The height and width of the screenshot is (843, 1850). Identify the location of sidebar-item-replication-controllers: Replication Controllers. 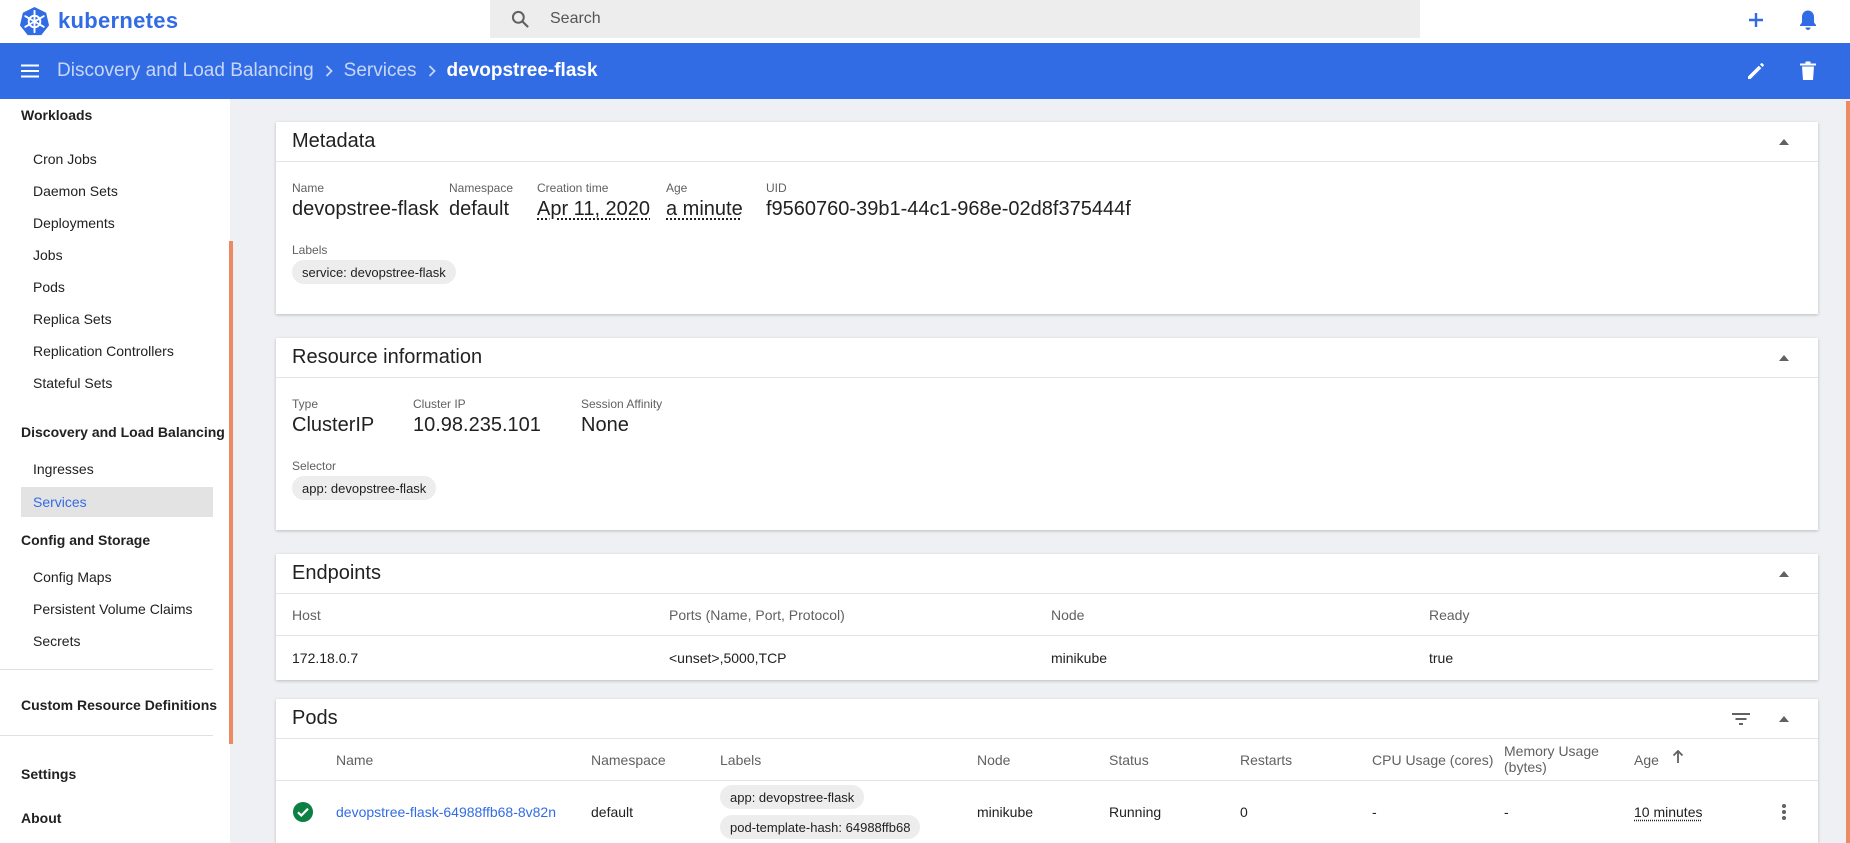
(117, 351).